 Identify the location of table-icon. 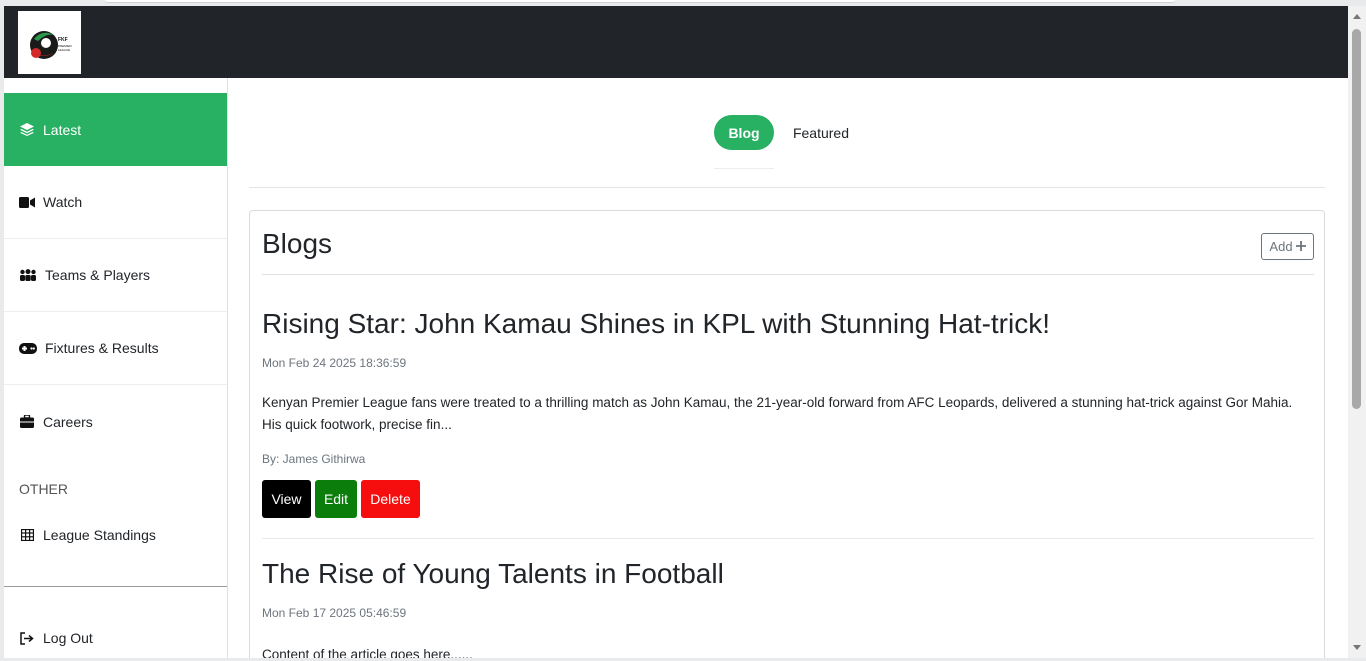
(27, 535).